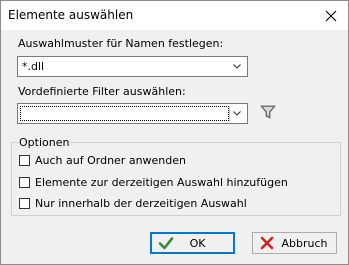 This screenshot has height=265, width=349. I want to click on close-button, so click(331, 15).